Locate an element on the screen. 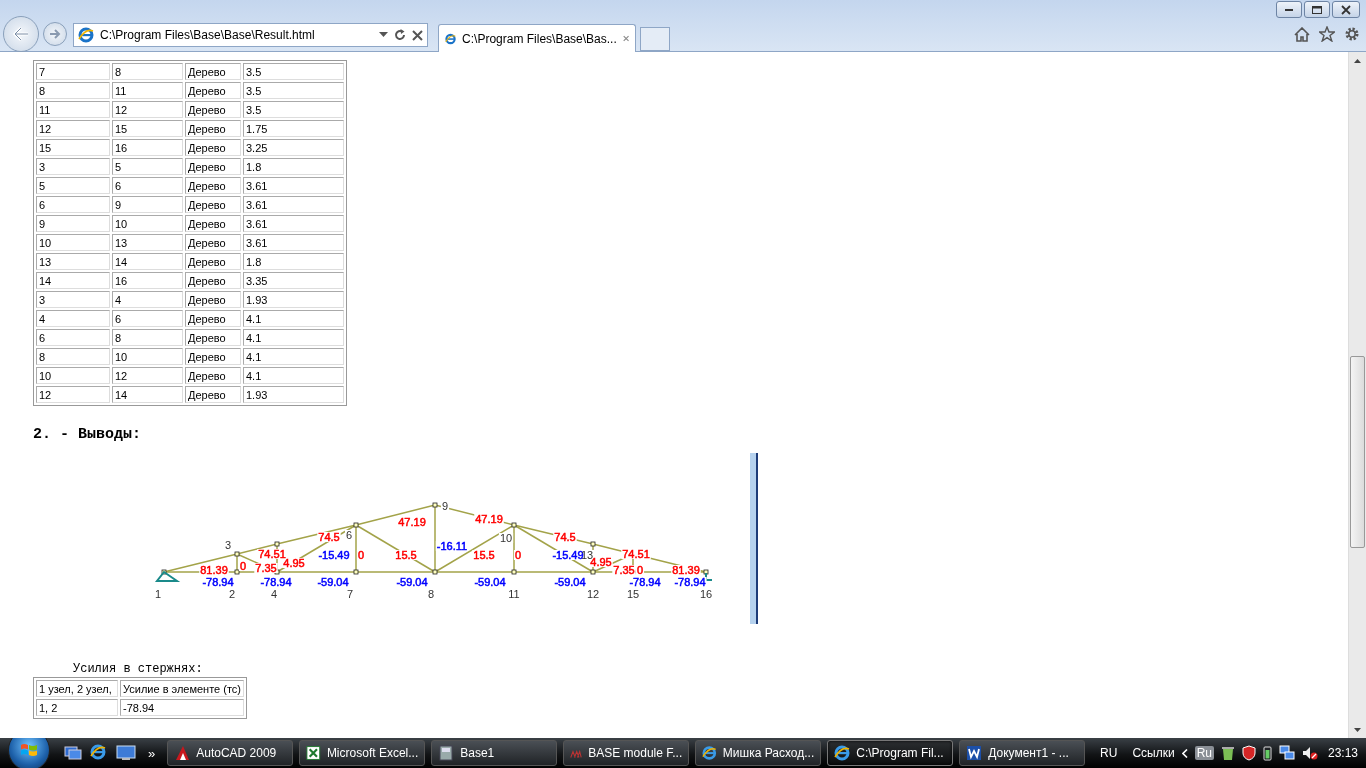  taskbar-button: Base1 is located at coordinates (494, 753).